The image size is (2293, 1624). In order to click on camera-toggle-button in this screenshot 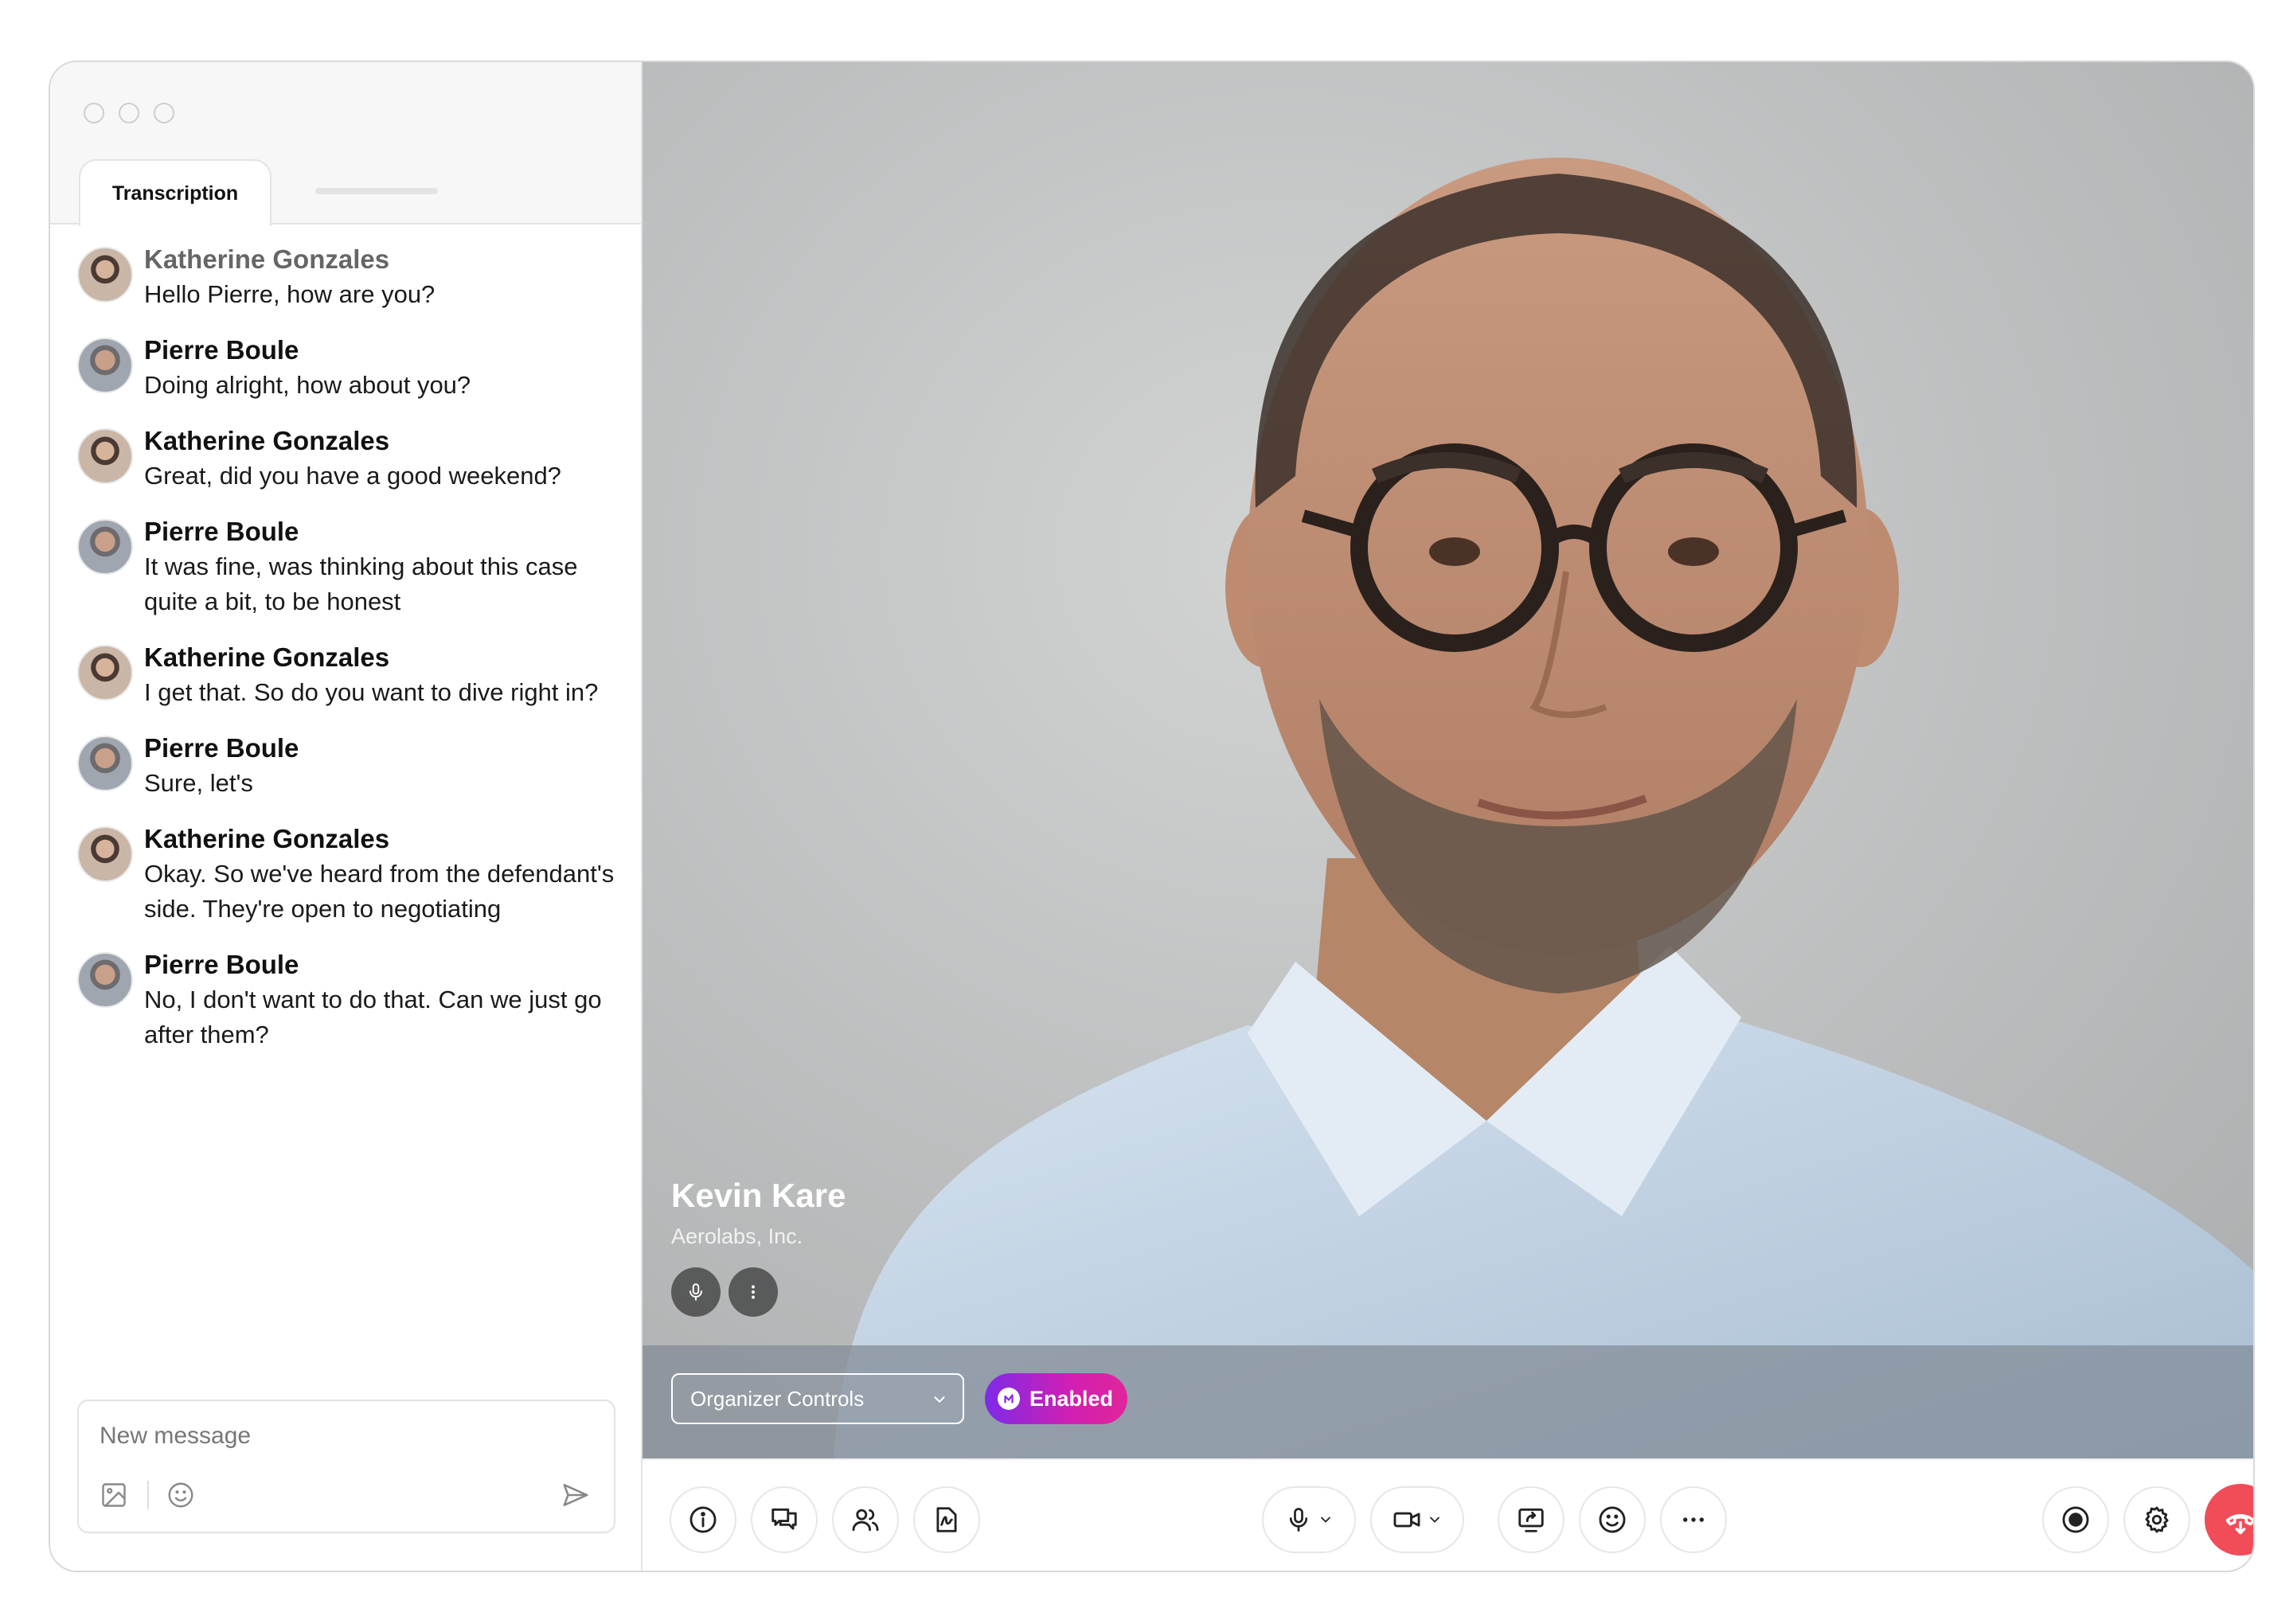, I will do `click(1417, 1519)`.